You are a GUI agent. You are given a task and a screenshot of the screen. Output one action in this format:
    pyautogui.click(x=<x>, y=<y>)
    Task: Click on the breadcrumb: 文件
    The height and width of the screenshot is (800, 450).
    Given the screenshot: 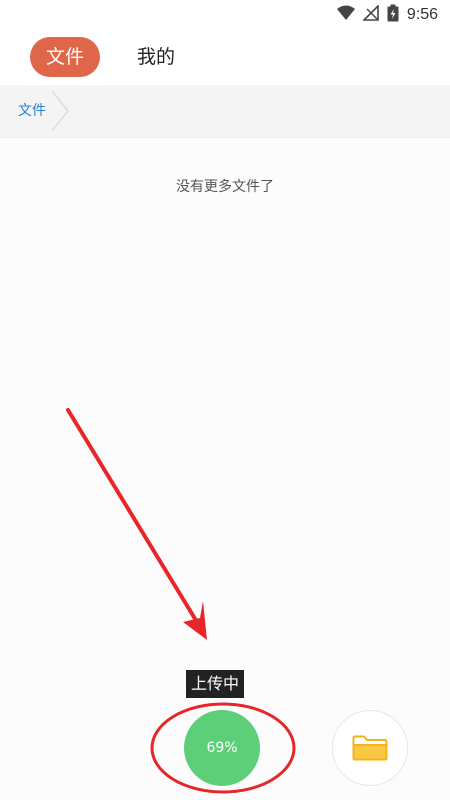 What is the action you would take?
    pyautogui.click(x=225, y=111)
    